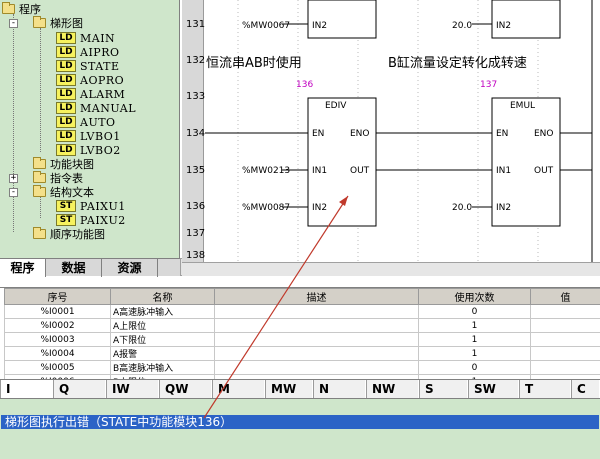 This screenshot has height=459, width=600. What do you see at coordinates (489, 85) in the screenshot?
I see `block-number: 137` at bounding box center [489, 85].